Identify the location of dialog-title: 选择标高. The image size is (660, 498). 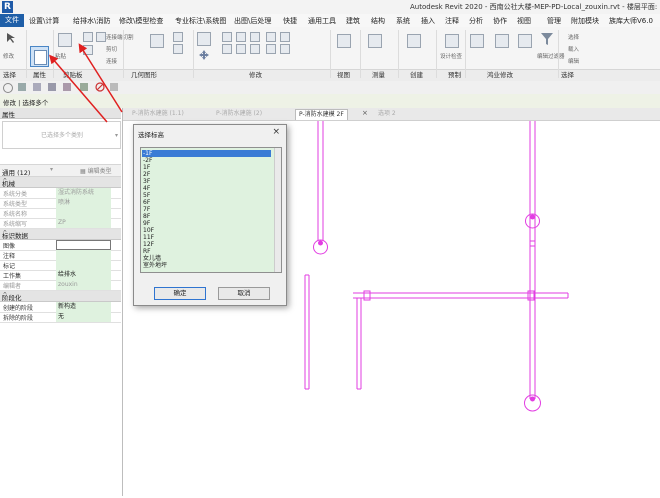
(151, 135).